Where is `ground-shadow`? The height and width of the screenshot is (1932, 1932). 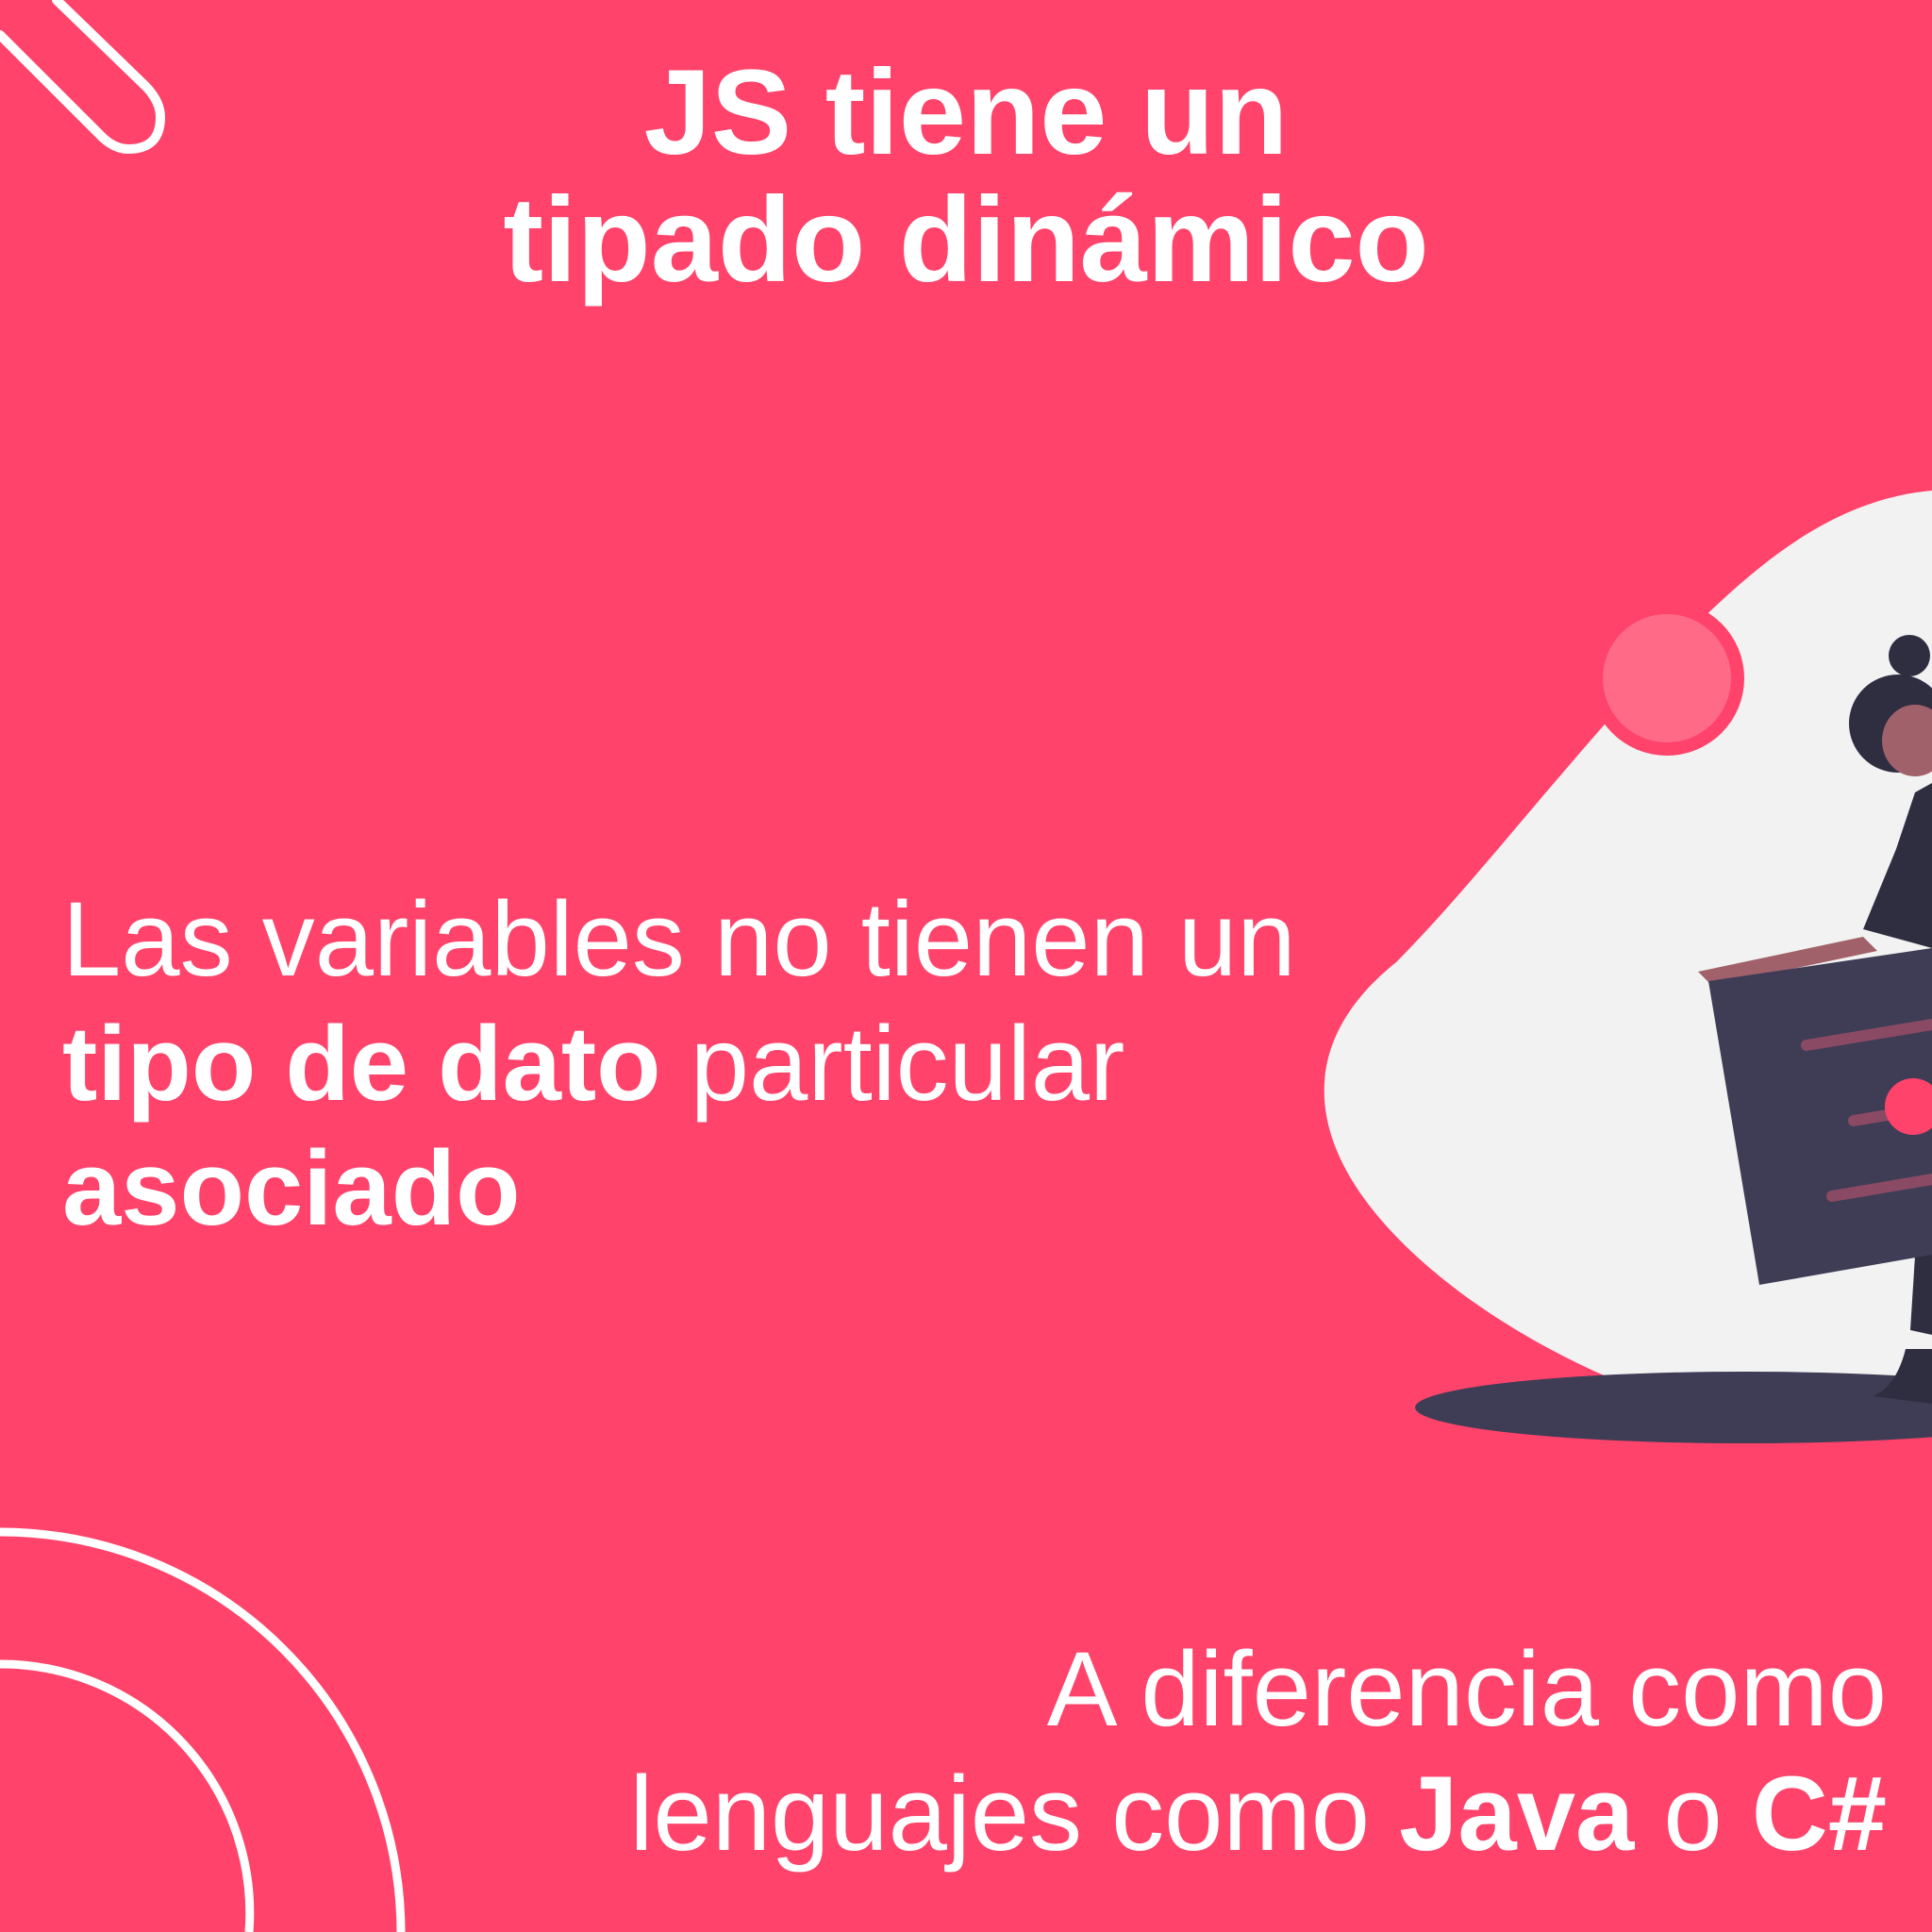 ground-shadow is located at coordinates (1674, 1407).